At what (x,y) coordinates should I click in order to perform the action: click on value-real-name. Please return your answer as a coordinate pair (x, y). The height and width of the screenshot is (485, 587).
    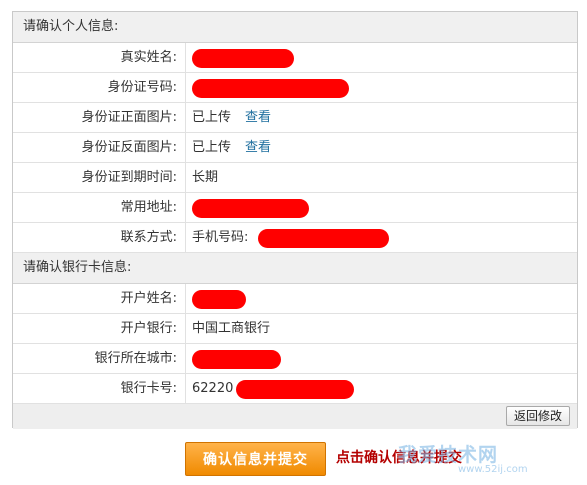
    Looking at the image, I should click on (381, 57).